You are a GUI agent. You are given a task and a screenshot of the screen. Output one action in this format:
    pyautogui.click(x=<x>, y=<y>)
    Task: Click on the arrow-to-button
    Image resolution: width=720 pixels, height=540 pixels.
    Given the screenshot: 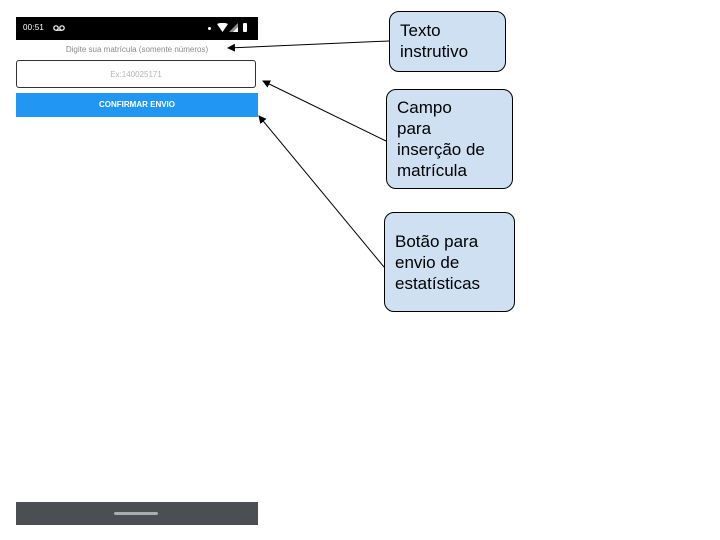 What is the action you would take?
    pyautogui.click(x=321, y=191)
    